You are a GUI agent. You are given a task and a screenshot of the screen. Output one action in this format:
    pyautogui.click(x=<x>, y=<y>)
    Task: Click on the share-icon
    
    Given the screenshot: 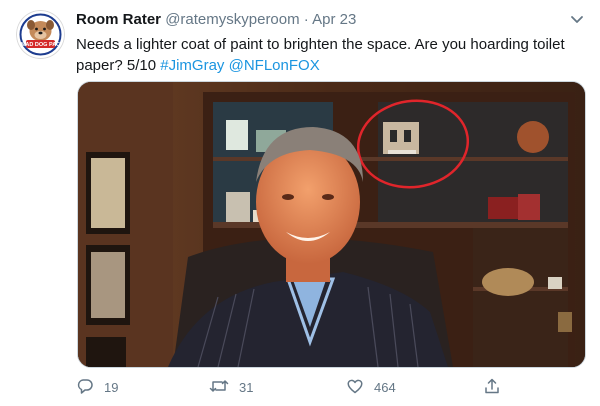 What is the action you would take?
    pyautogui.click(x=497, y=387)
    